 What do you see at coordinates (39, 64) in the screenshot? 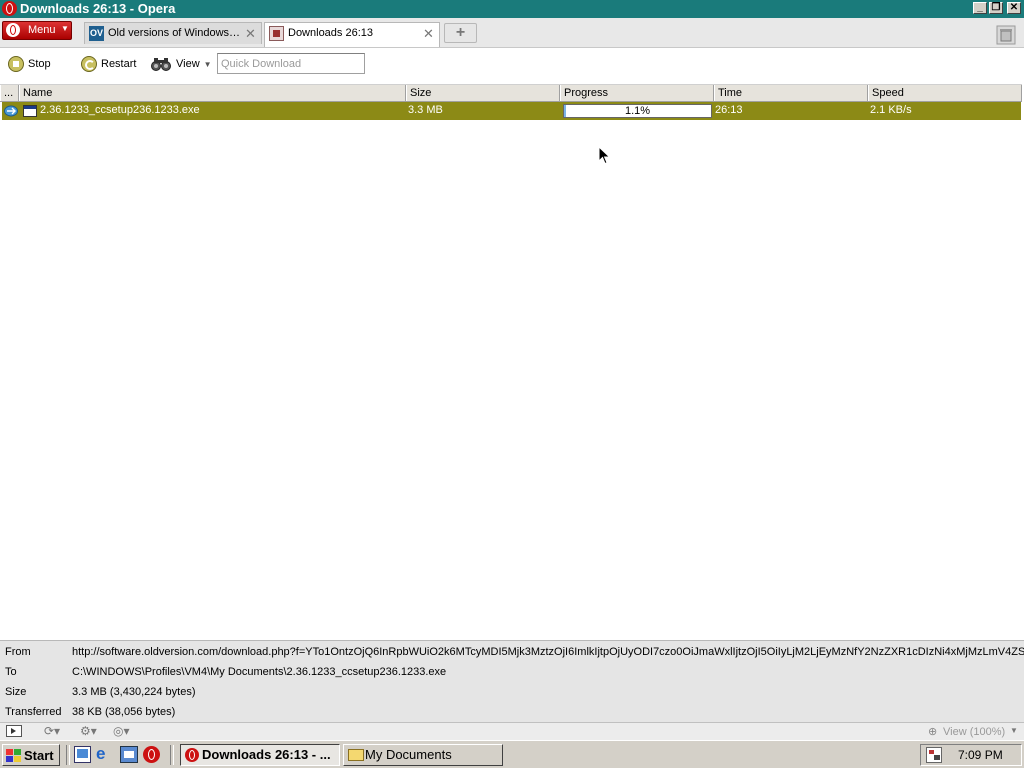
I see `stop-label: Stop` at bounding box center [39, 64].